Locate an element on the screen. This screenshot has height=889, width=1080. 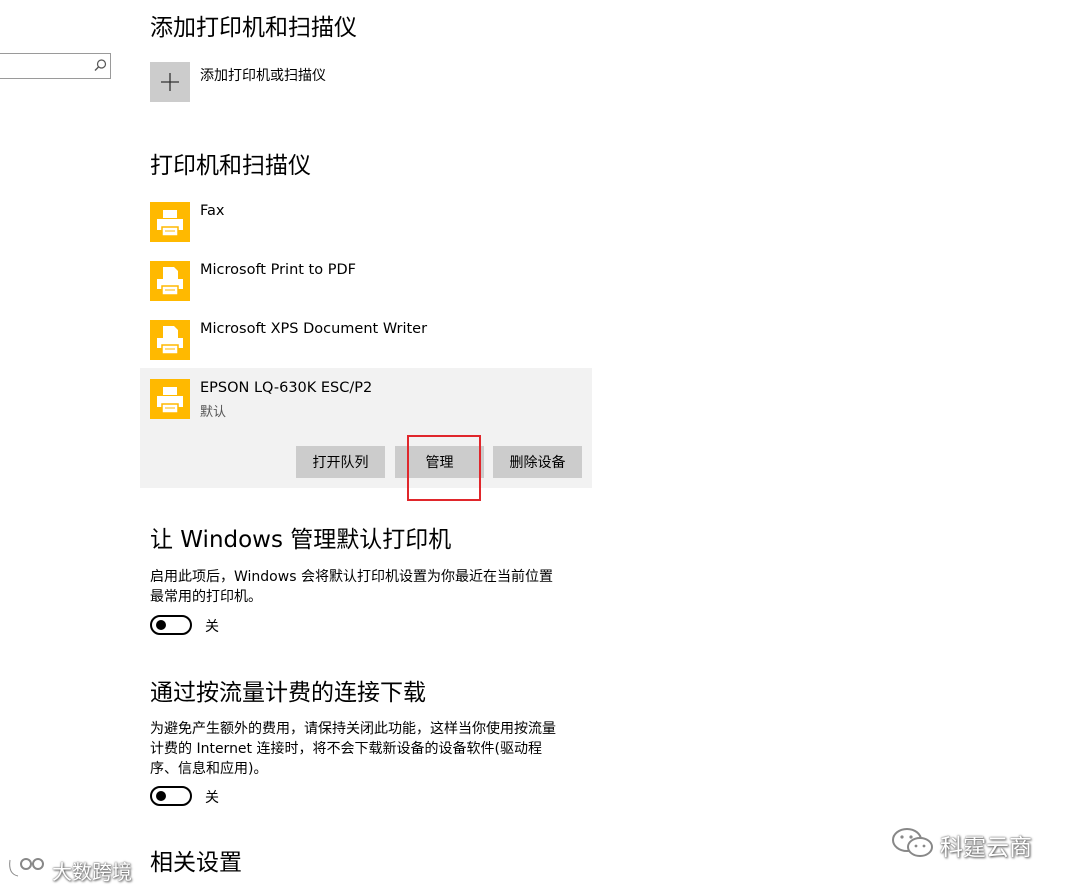
metered-description-line3: 序、信息和应用)。 is located at coordinates (209, 769).